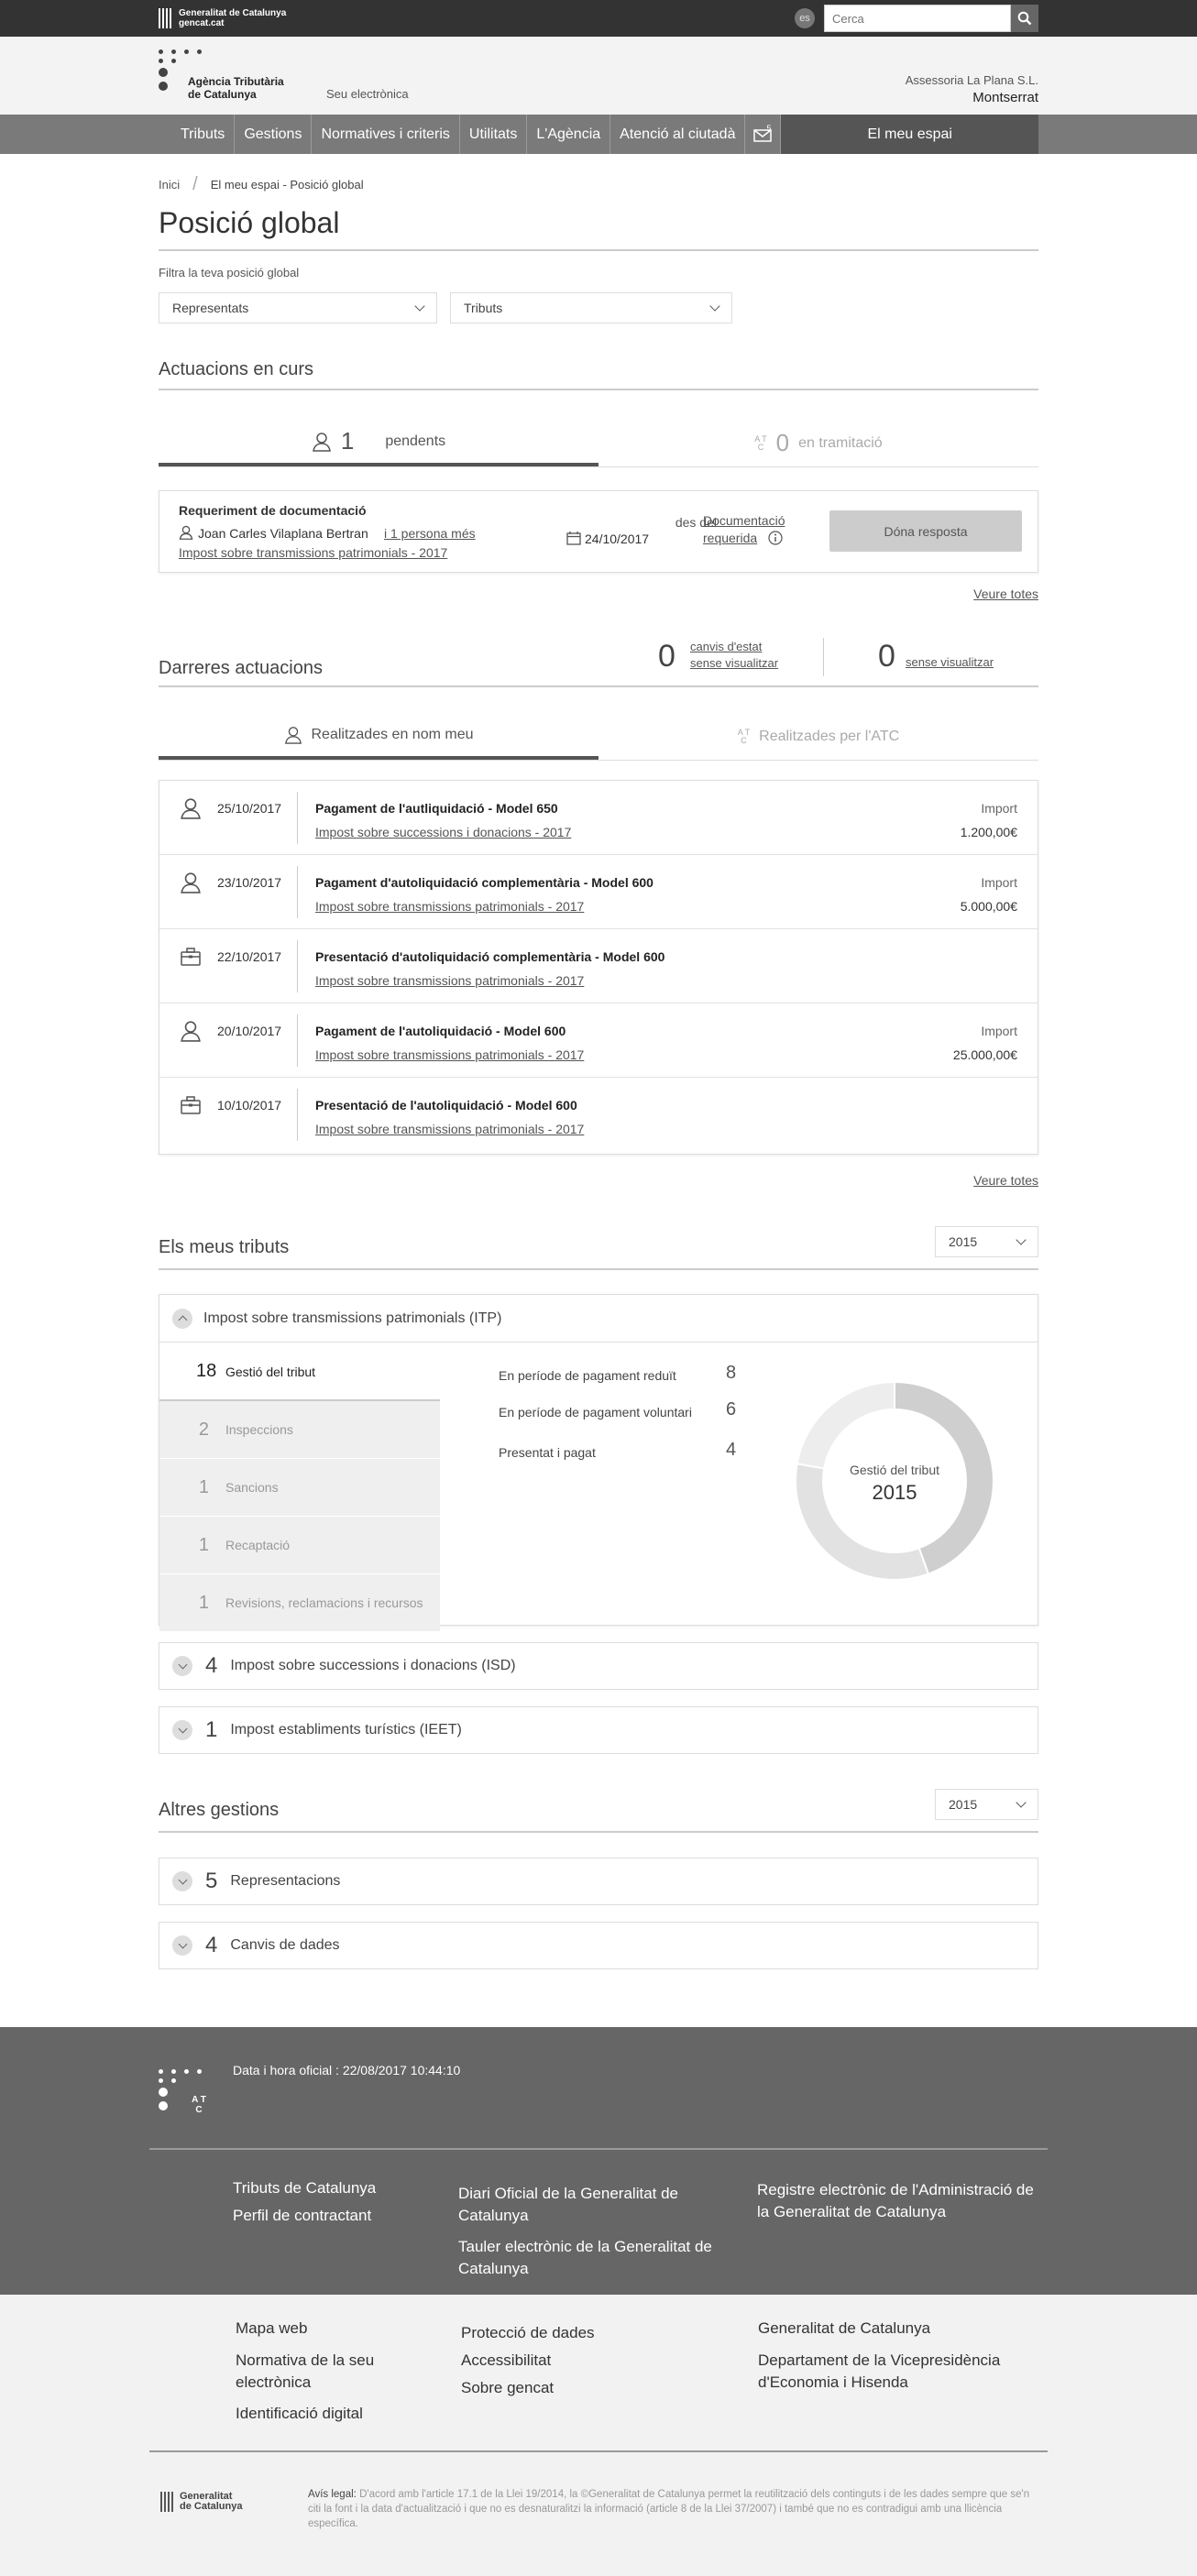 The width and height of the screenshot is (1197, 2576). What do you see at coordinates (169, 185) in the screenshot?
I see `breadcrumb-home: Inici` at bounding box center [169, 185].